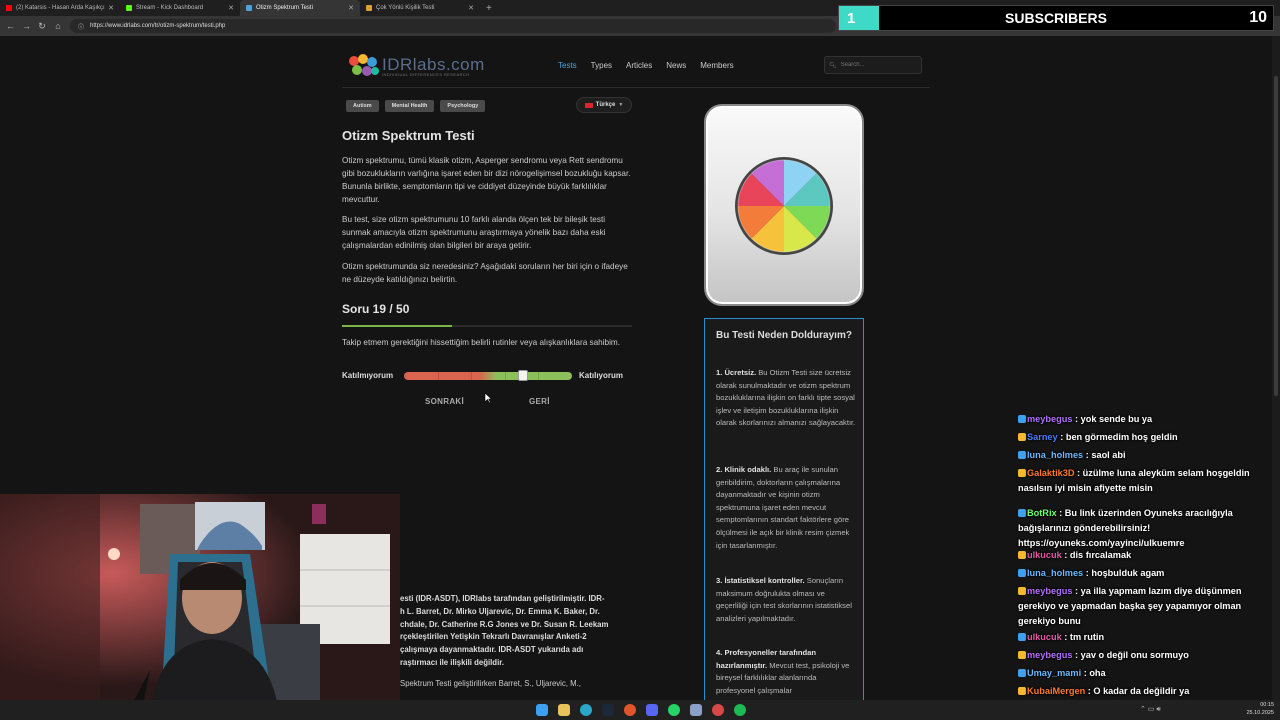 The image size is (1280, 720). I want to click on chat-message: Umay_mami : oha, so click(1149, 673).